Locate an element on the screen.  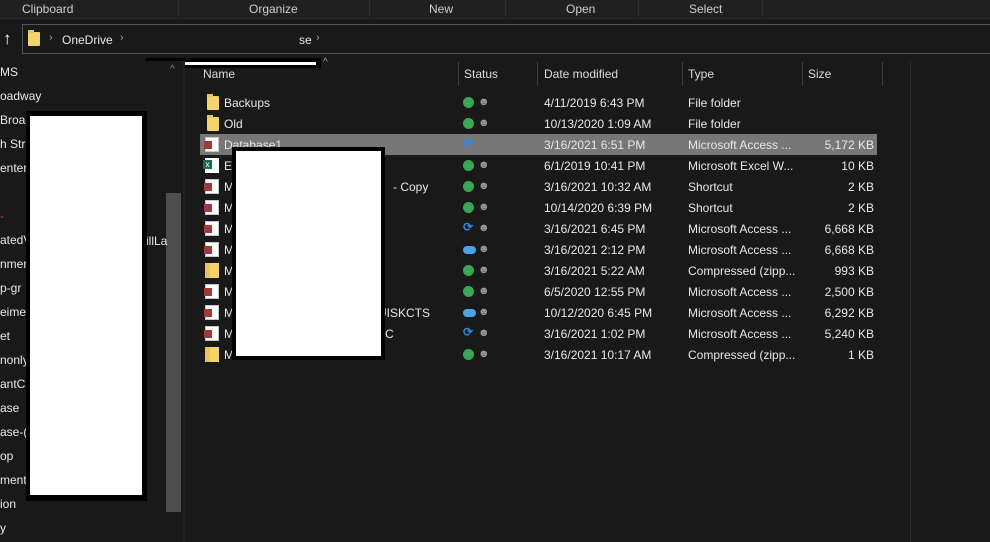
sidebar-item: enter is located at coordinates (13, 168).